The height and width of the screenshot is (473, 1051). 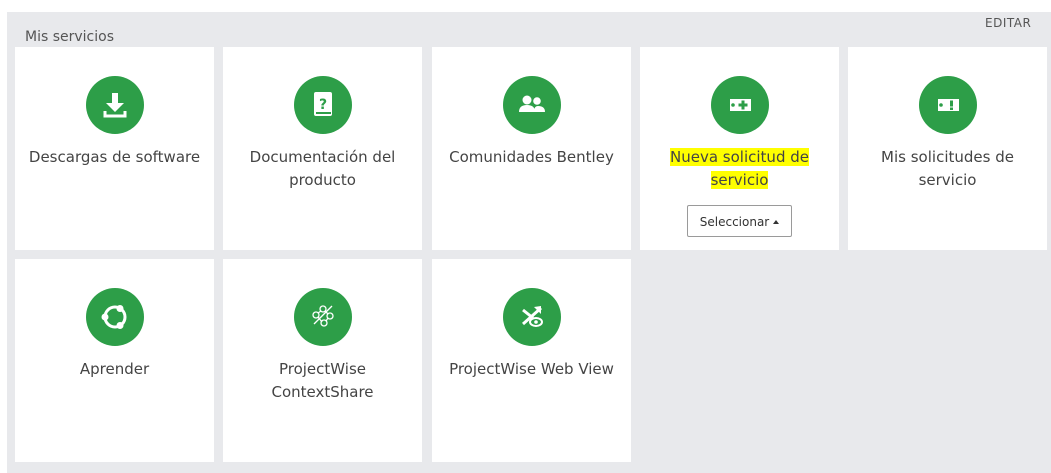 What do you see at coordinates (948, 105) in the screenshot?
I see `ticket-alert-icon` at bounding box center [948, 105].